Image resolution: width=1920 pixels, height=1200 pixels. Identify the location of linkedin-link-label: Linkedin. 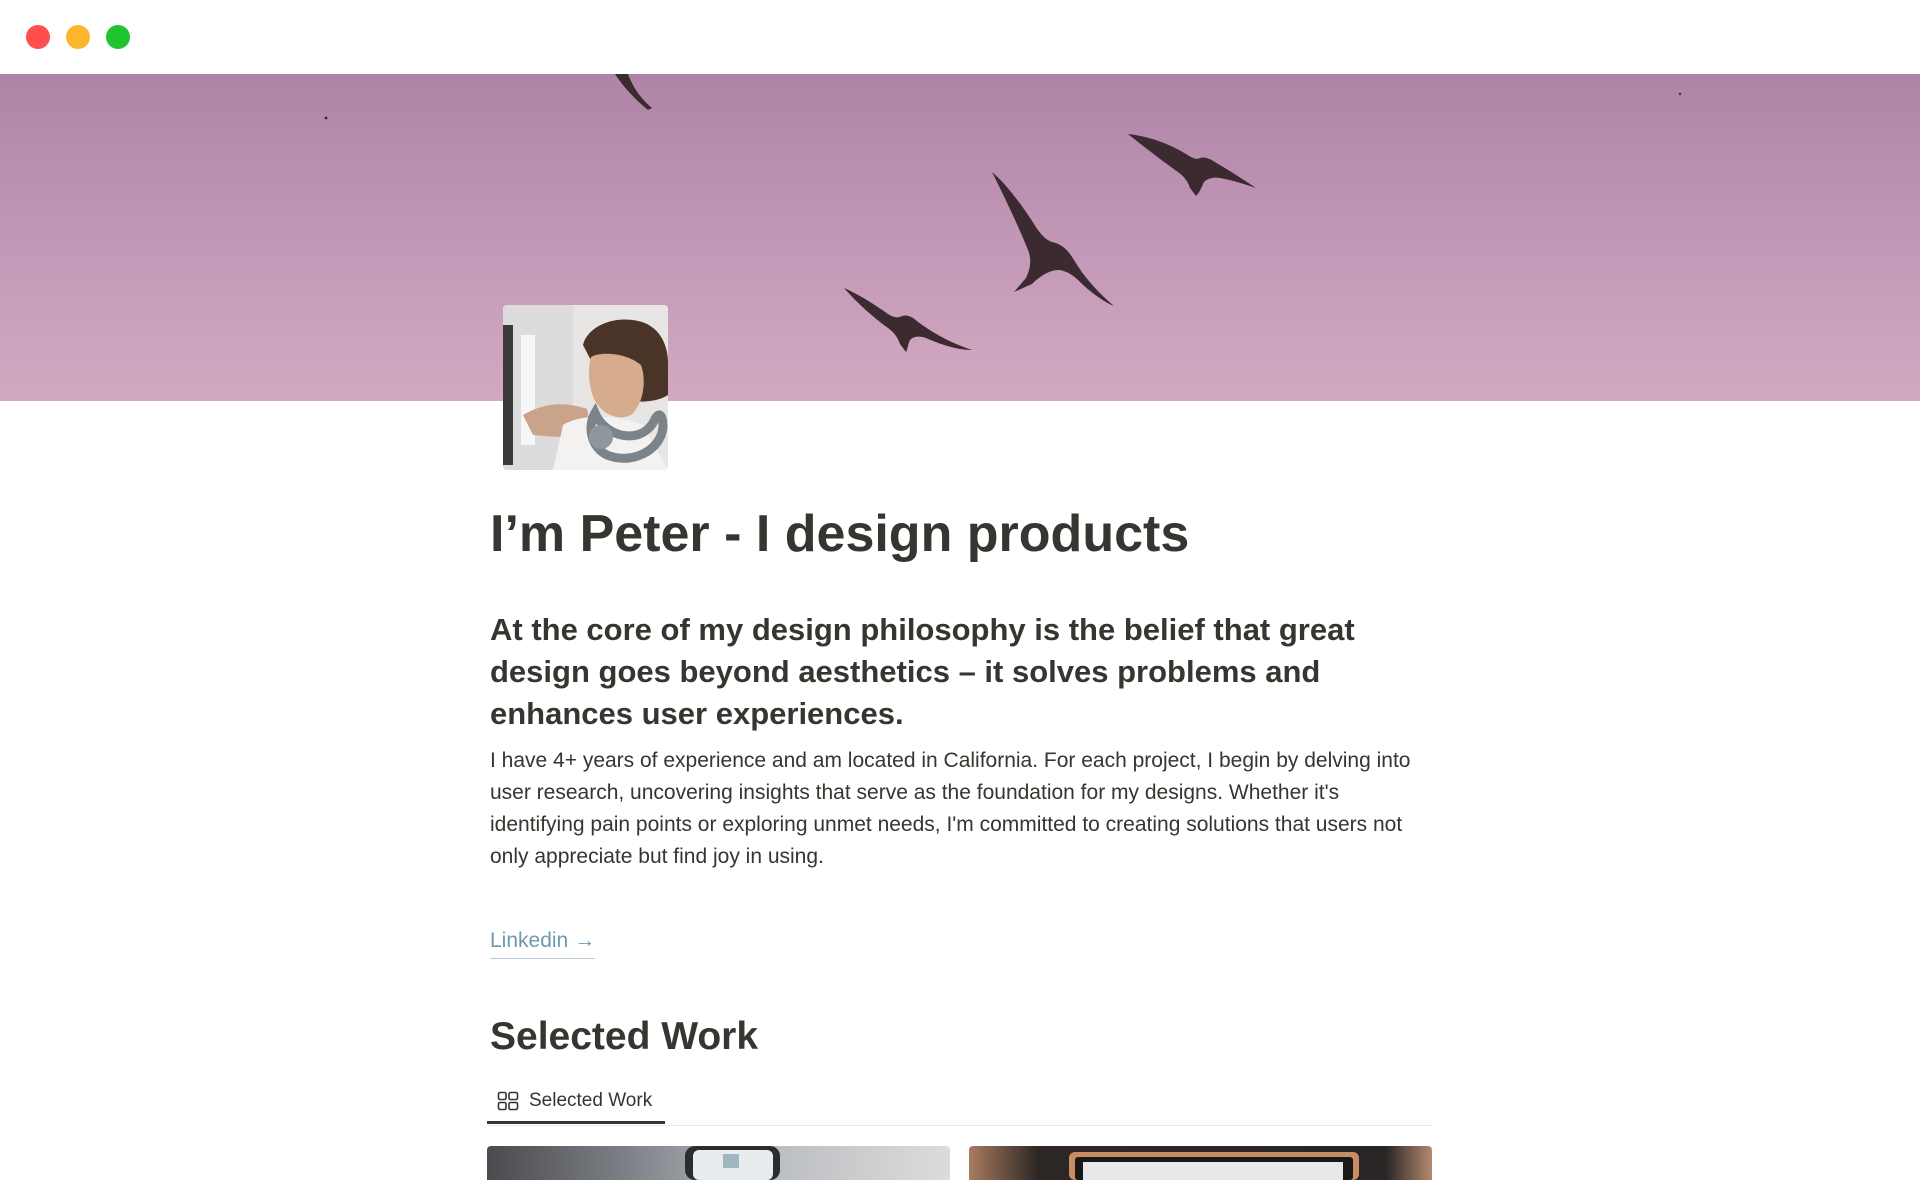
(529, 940).